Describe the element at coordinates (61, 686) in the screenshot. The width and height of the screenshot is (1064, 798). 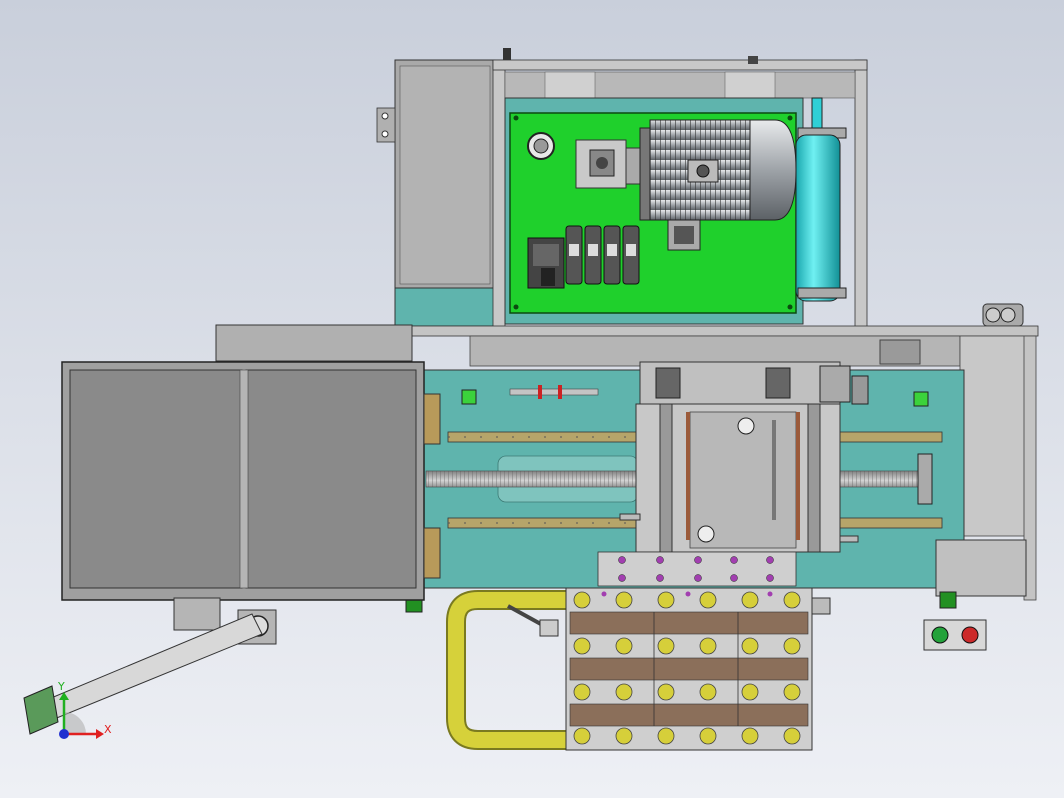
I see `axis-y-label: Y` at that location.